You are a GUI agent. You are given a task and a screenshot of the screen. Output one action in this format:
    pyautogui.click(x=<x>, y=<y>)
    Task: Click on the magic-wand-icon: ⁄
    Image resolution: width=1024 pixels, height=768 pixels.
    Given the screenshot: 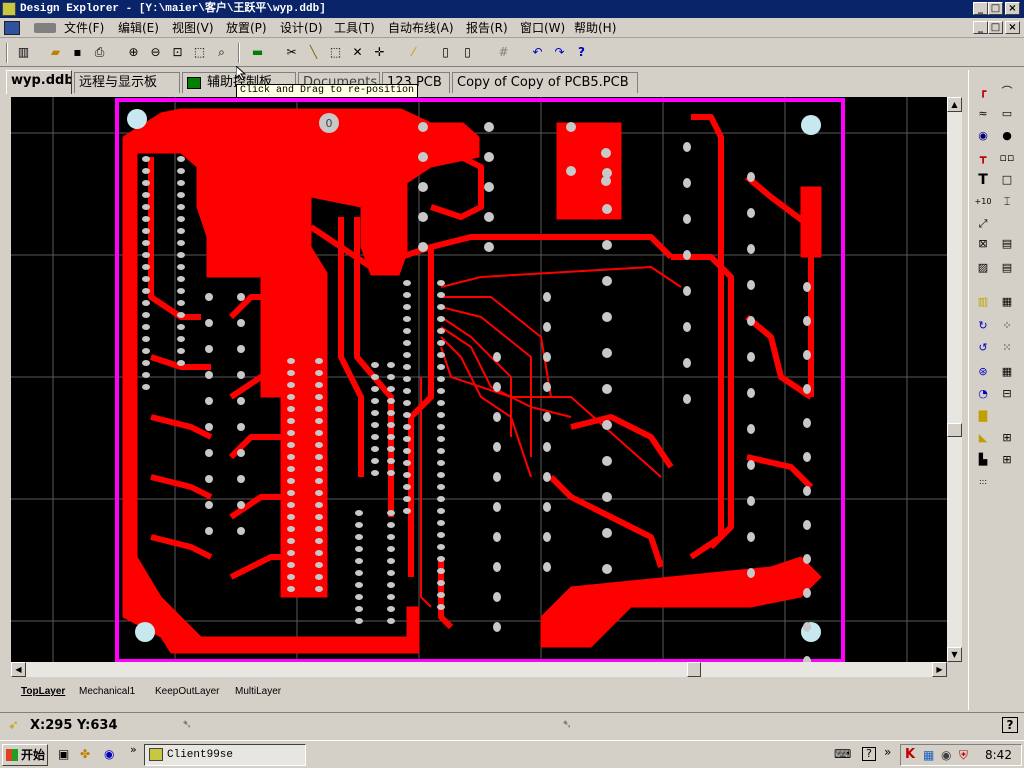 What is the action you would take?
    pyautogui.click(x=413, y=52)
    